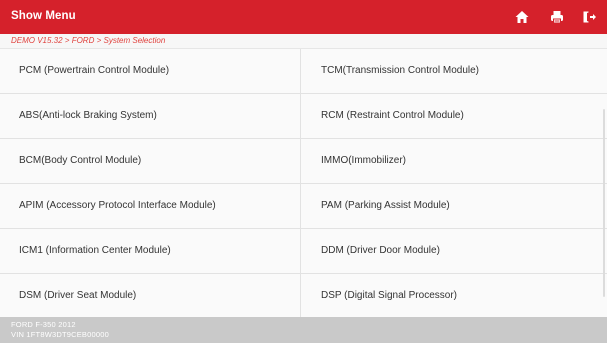 The image size is (607, 343). Describe the element at coordinates (522, 17) in the screenshot. I see `home-icon` at that location.